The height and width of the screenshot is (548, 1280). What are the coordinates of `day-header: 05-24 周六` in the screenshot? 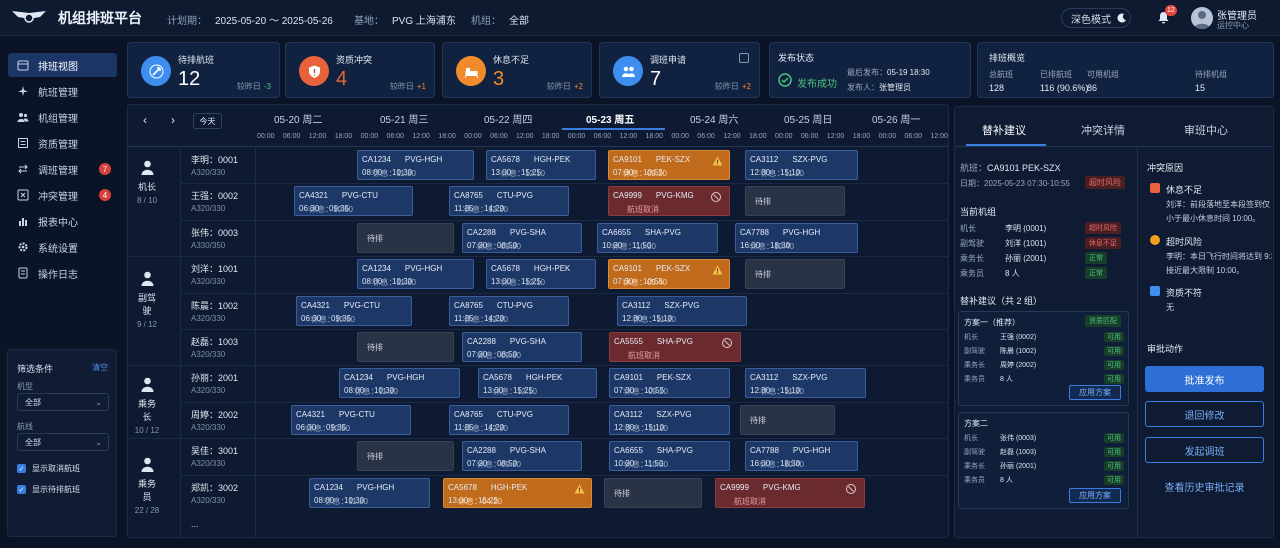 It's located at (714, 118).